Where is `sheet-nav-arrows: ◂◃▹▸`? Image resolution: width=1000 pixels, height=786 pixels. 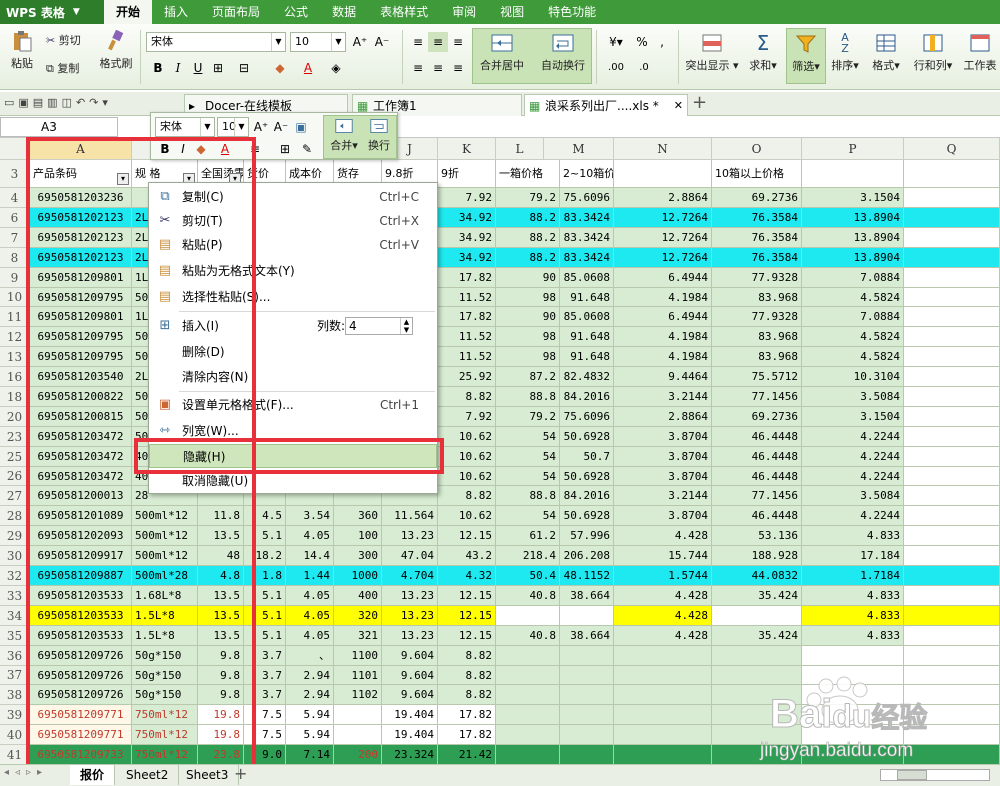
sheet-nav-arrows: ◂◃▹▸ is located at coordinates (26, 772).